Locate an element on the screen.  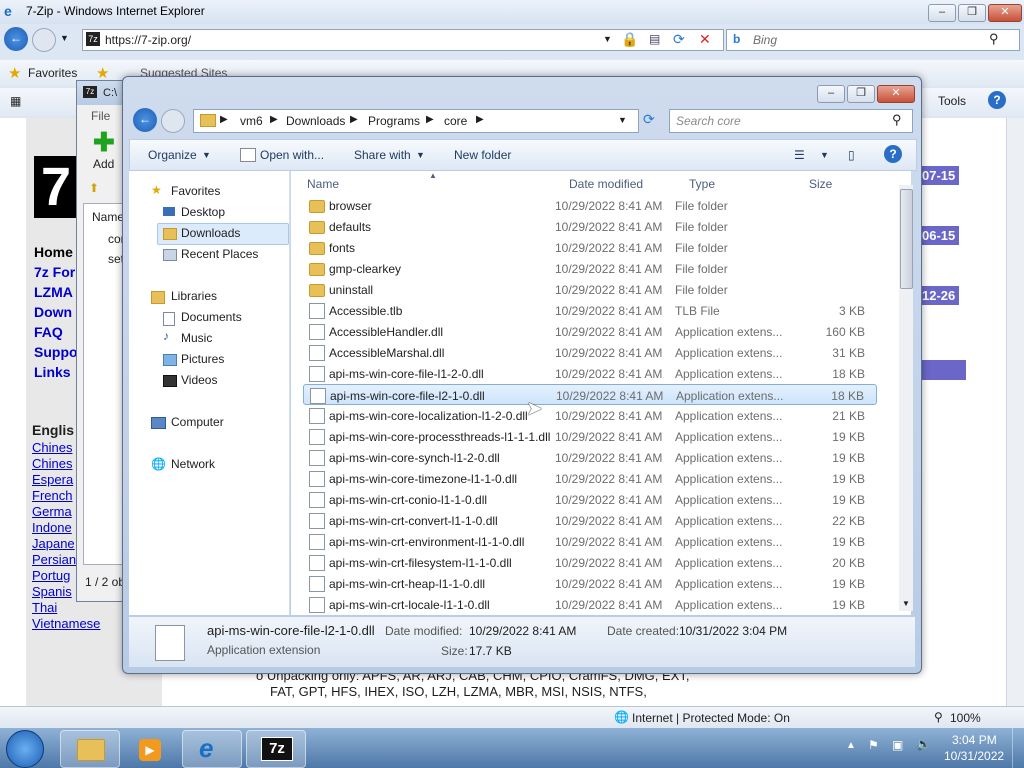
file-list-scrollbar: ▼ is located at coordinates (906, 398).